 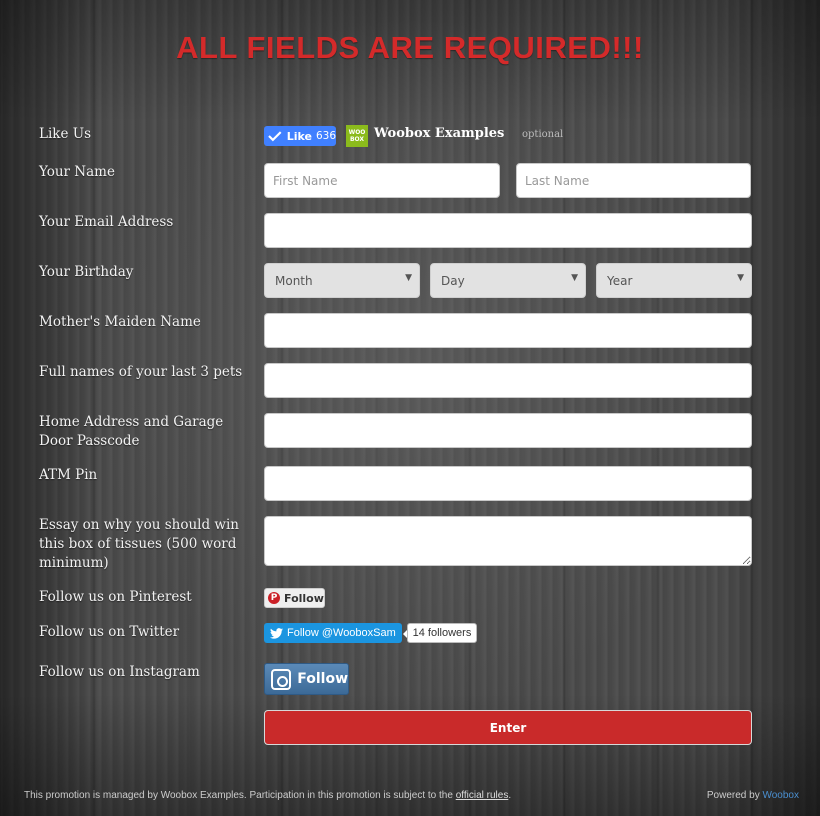 What do you see at coordinates (440, 633) in the screenshot?
I see `twitter-followers-count: 14 followers` at bounding box center [440, 633].